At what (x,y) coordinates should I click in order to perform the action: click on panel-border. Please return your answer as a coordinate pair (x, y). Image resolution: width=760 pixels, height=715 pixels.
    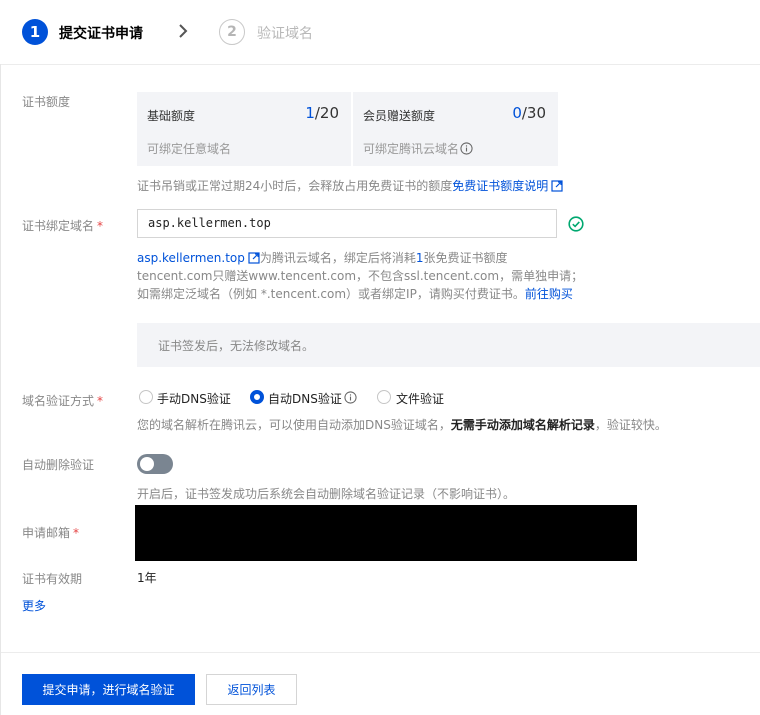
    Looking at the image, I should click on (0, 389).